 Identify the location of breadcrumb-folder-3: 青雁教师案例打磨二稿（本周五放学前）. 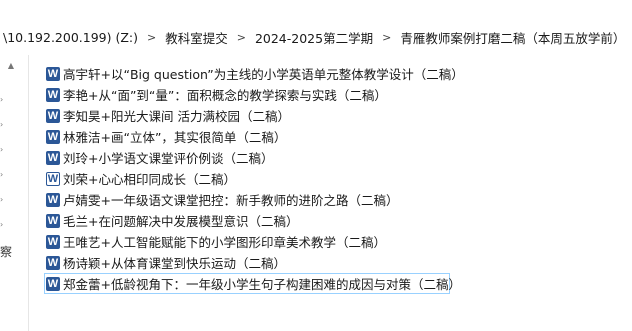
(512, 37).